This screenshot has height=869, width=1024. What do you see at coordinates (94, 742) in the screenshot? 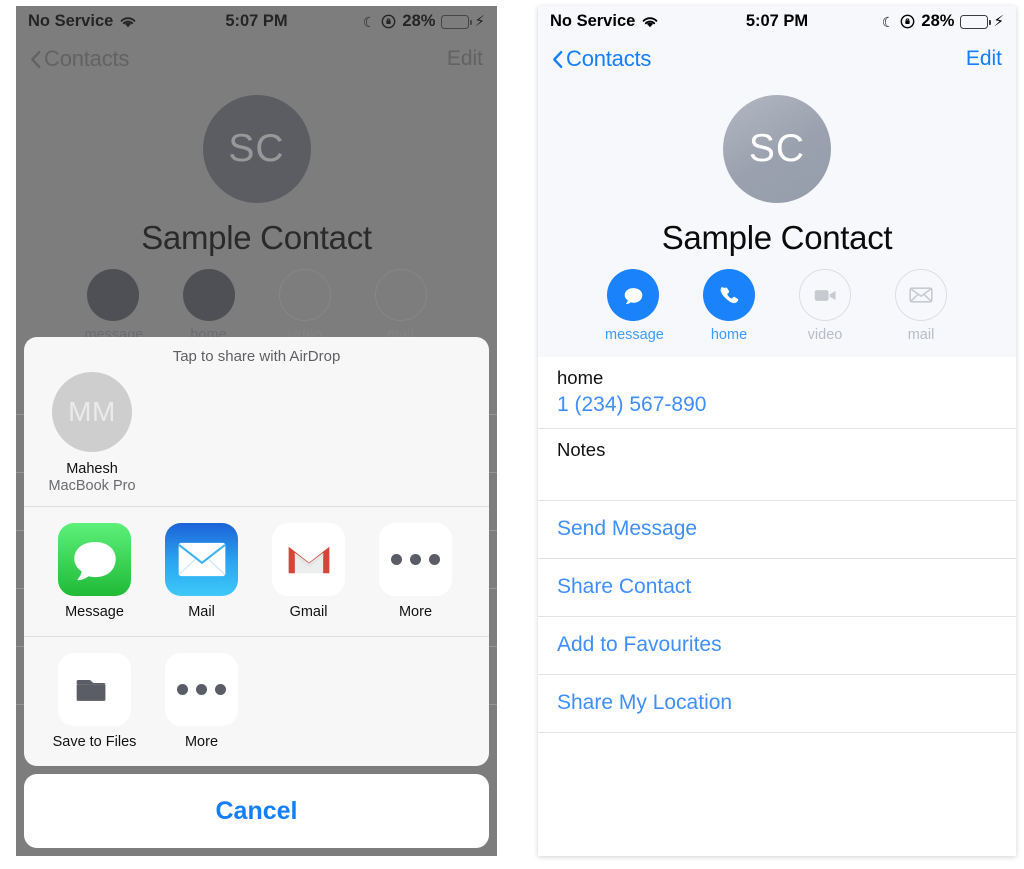
I see `share-action-label: Save to Files` at bounding box center [94, 742].